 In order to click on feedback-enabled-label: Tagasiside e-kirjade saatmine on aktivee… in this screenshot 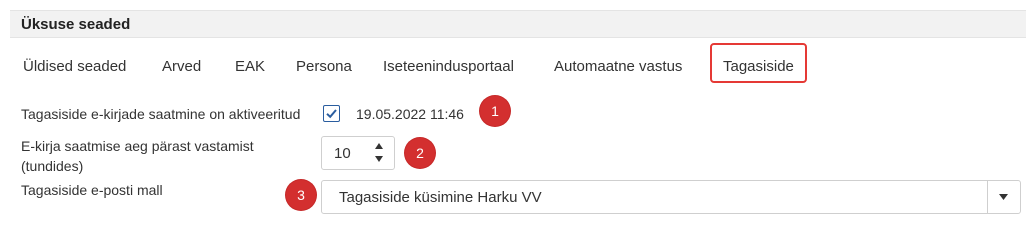, I will do `click(161, 114)`.